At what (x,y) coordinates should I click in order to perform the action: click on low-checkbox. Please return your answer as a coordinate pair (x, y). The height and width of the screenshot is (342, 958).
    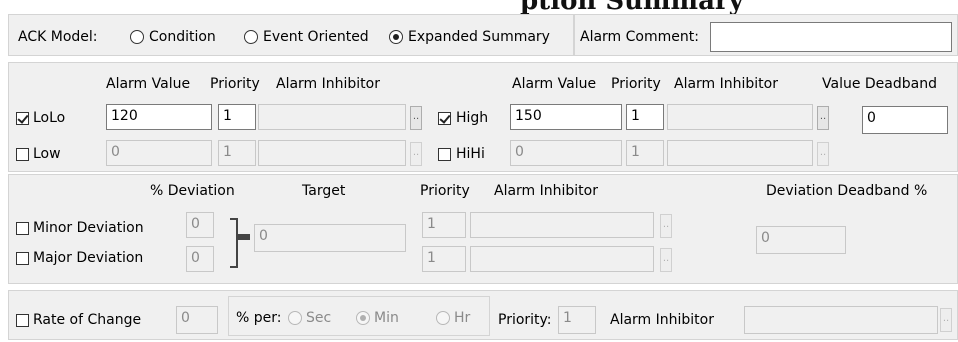
    Looking at the image, I should click on (22, 154).